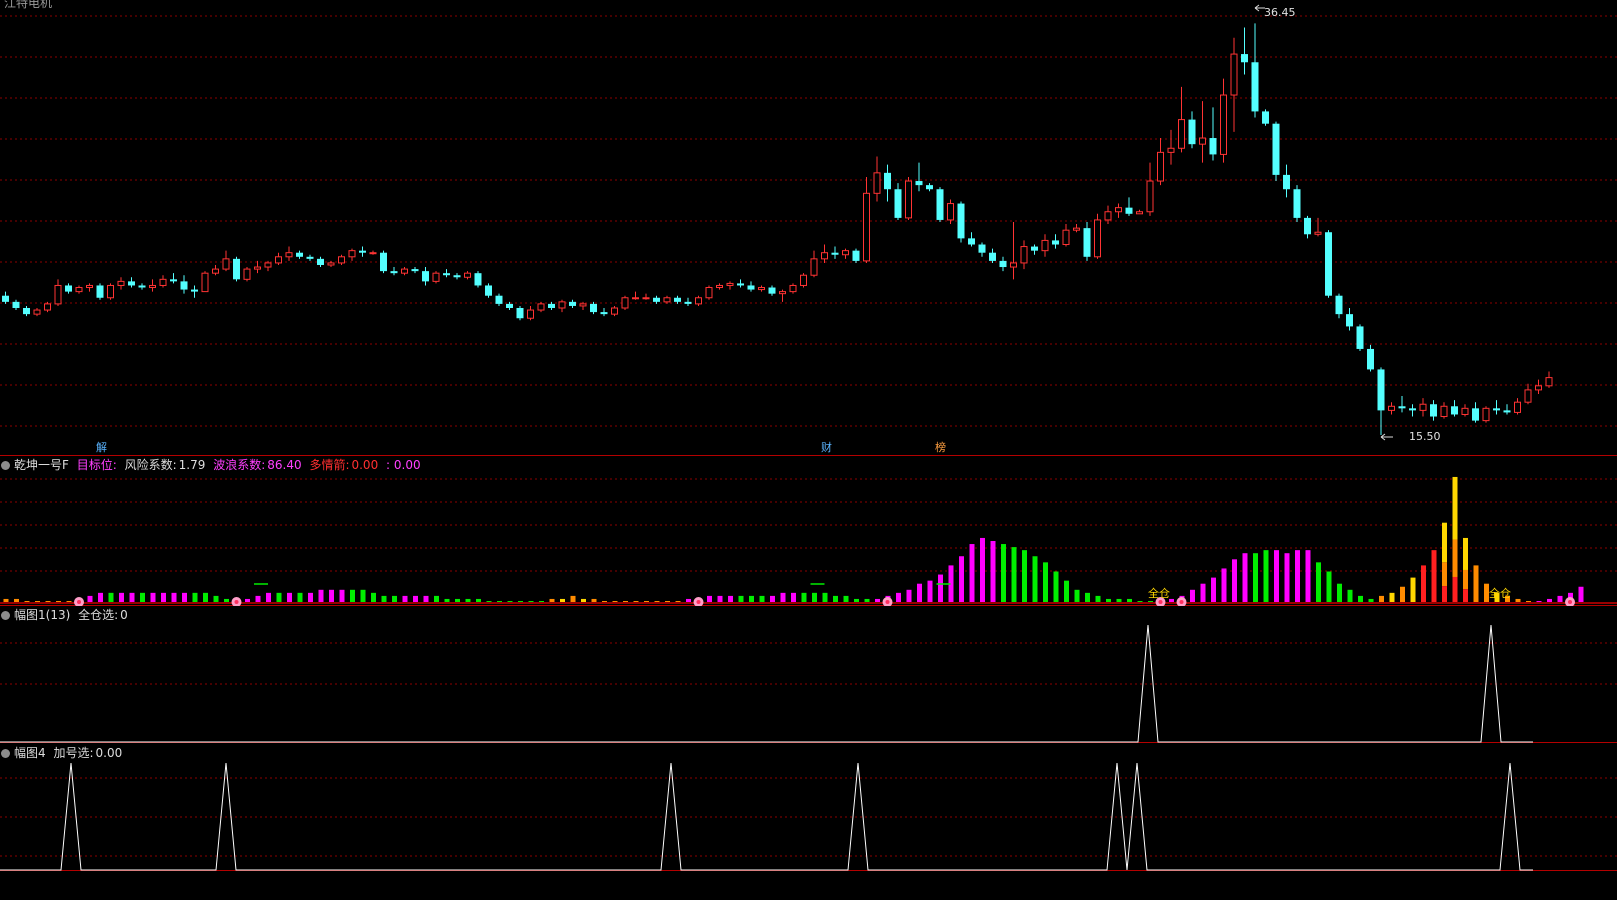 The width and height of the screenshot is (1617, 900). Describe the element at coordinates (101, 447) in the screenshot. I see `event-marker-jie: 解` at that location.